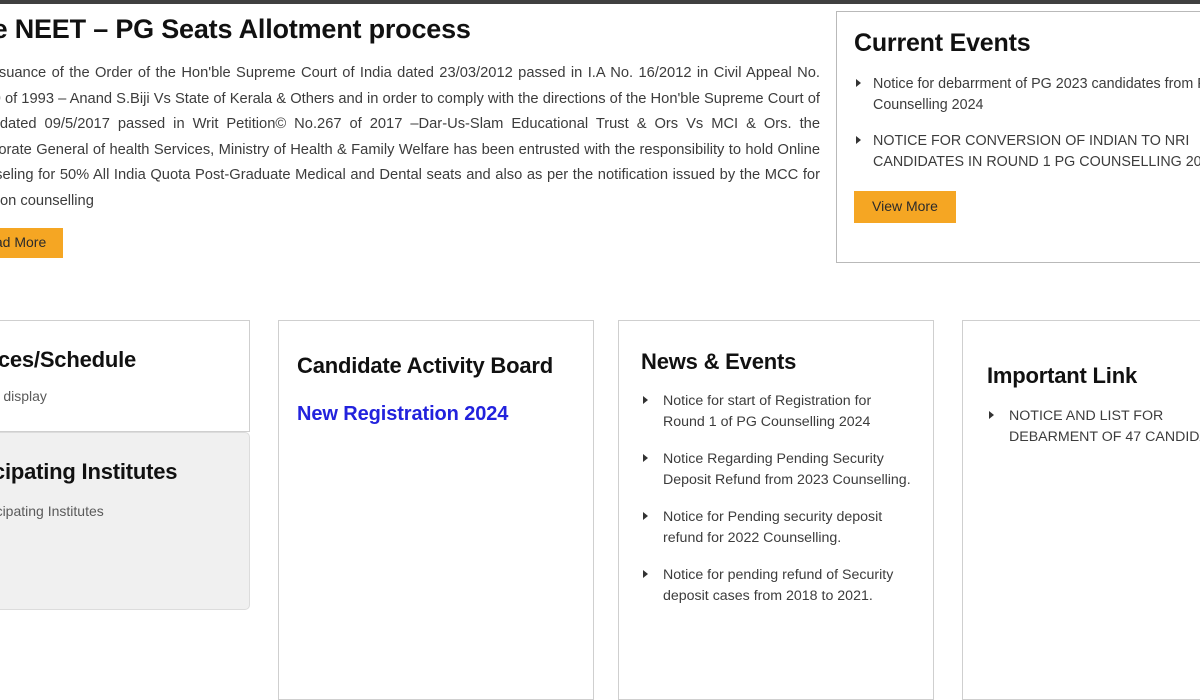  I want to click on new-registration-link: New Registration 2024, so click(402, 414).